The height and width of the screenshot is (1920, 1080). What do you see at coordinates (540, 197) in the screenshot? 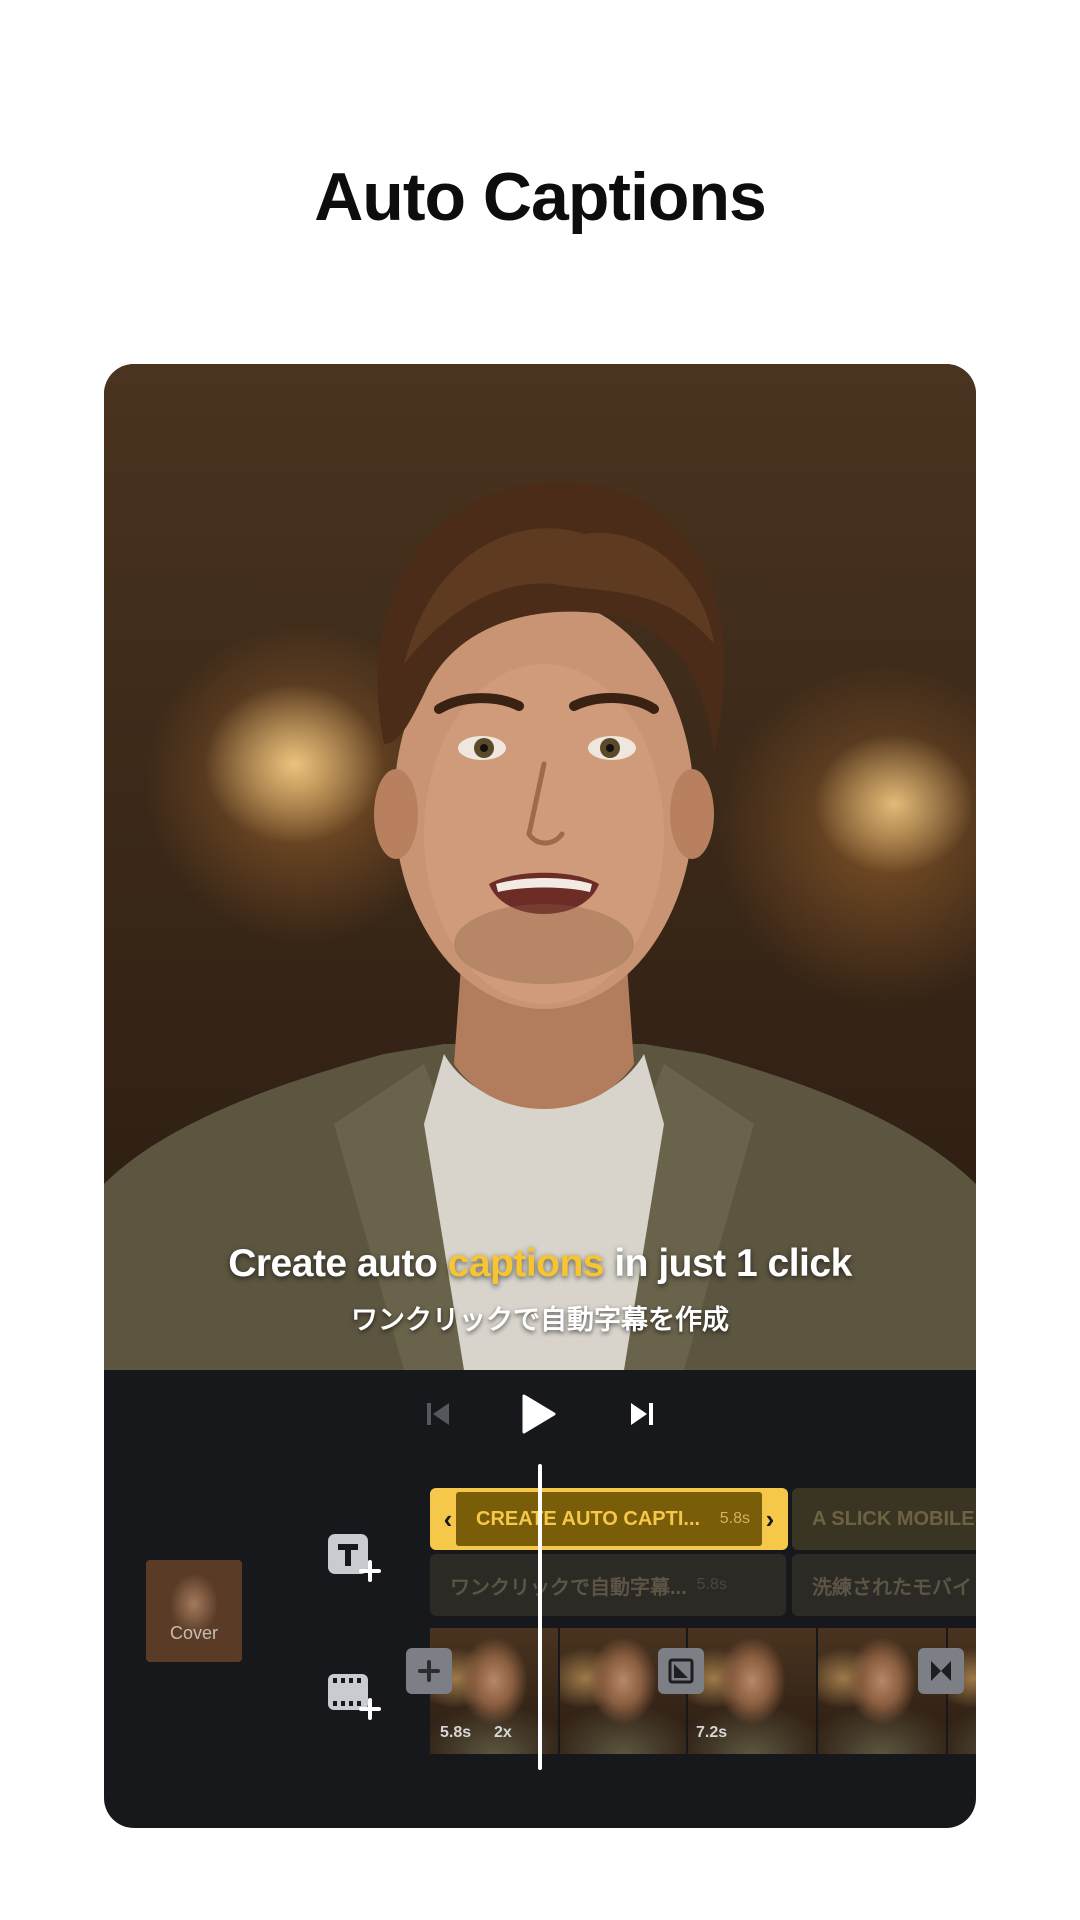
I see `page-headline: Auto Captions` at bounding box center [540, 197].